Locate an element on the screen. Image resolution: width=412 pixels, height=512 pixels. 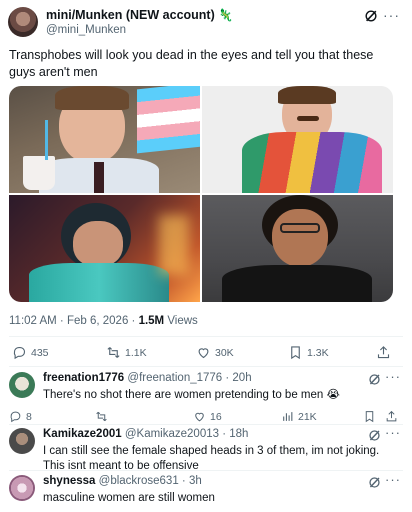
repost-button: 1.1K is located at coordinates (126, 352).